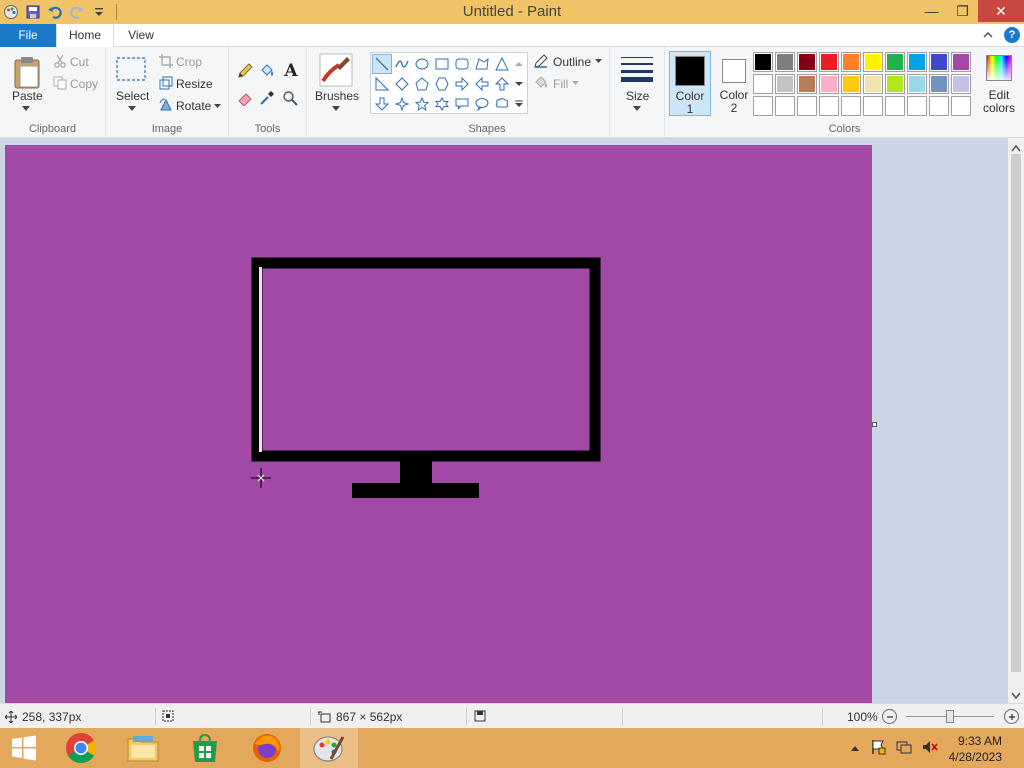 This screenshot has height=768, width=1024. I want to click on oval-shape-icon, so click(422, 64).